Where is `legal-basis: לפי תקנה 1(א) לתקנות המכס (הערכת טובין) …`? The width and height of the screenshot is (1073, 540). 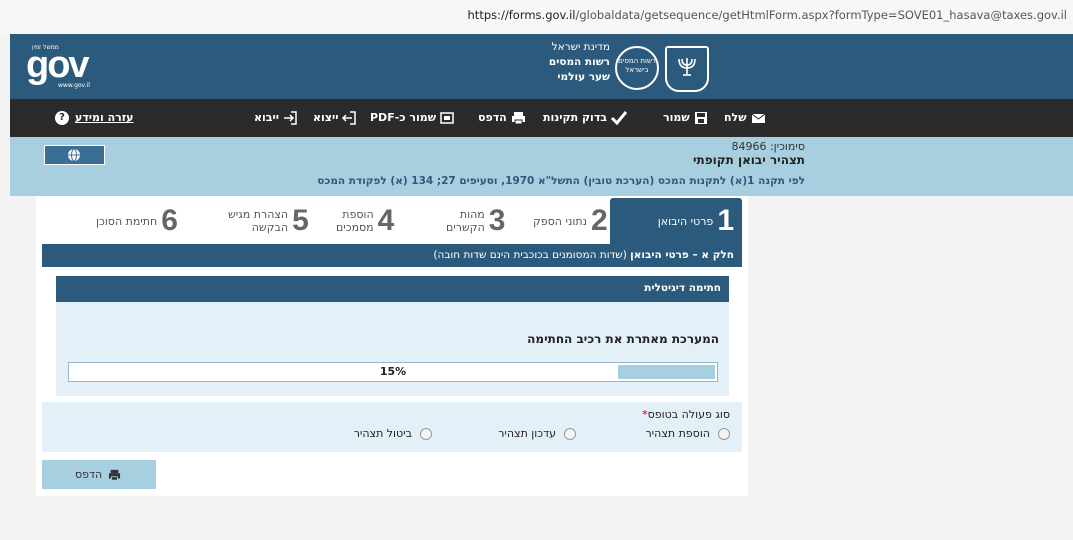
legal-basis: לפי תקנה 1(א) לתקנות המכס (הערכת טובין) … is located at coordinates (561, 181).